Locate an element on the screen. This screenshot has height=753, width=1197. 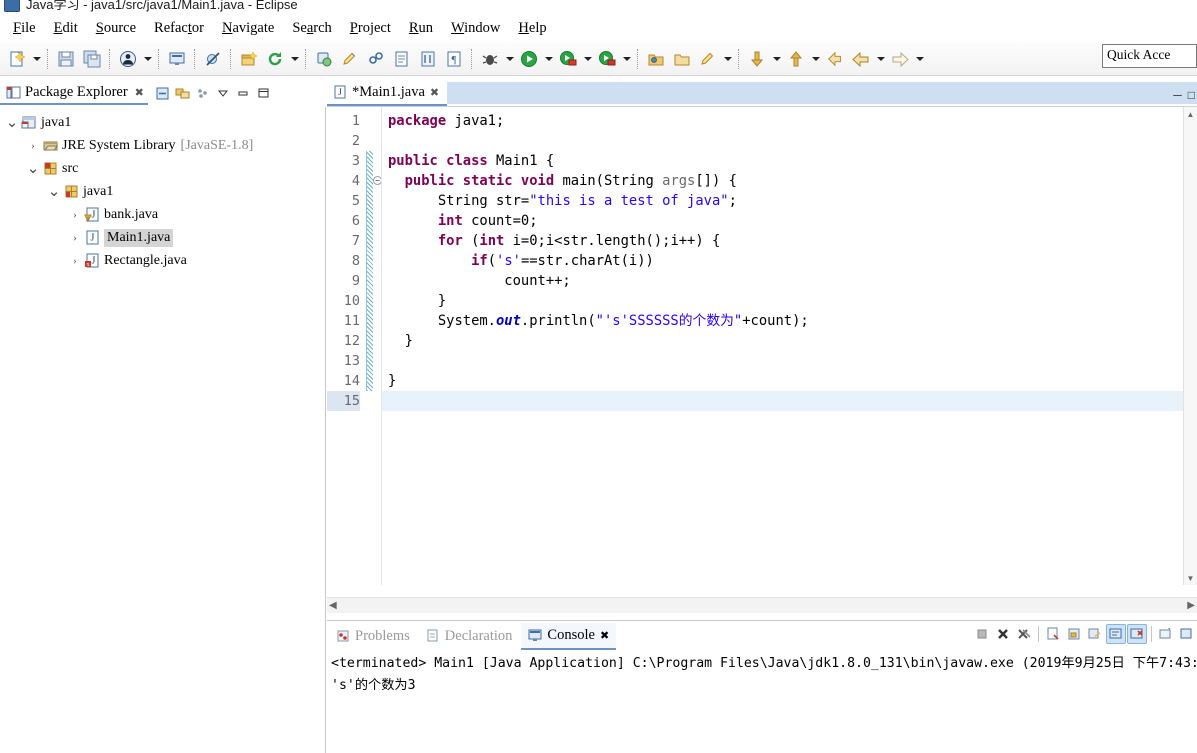
clear-console-icon is located at coordinates (1053, 634).